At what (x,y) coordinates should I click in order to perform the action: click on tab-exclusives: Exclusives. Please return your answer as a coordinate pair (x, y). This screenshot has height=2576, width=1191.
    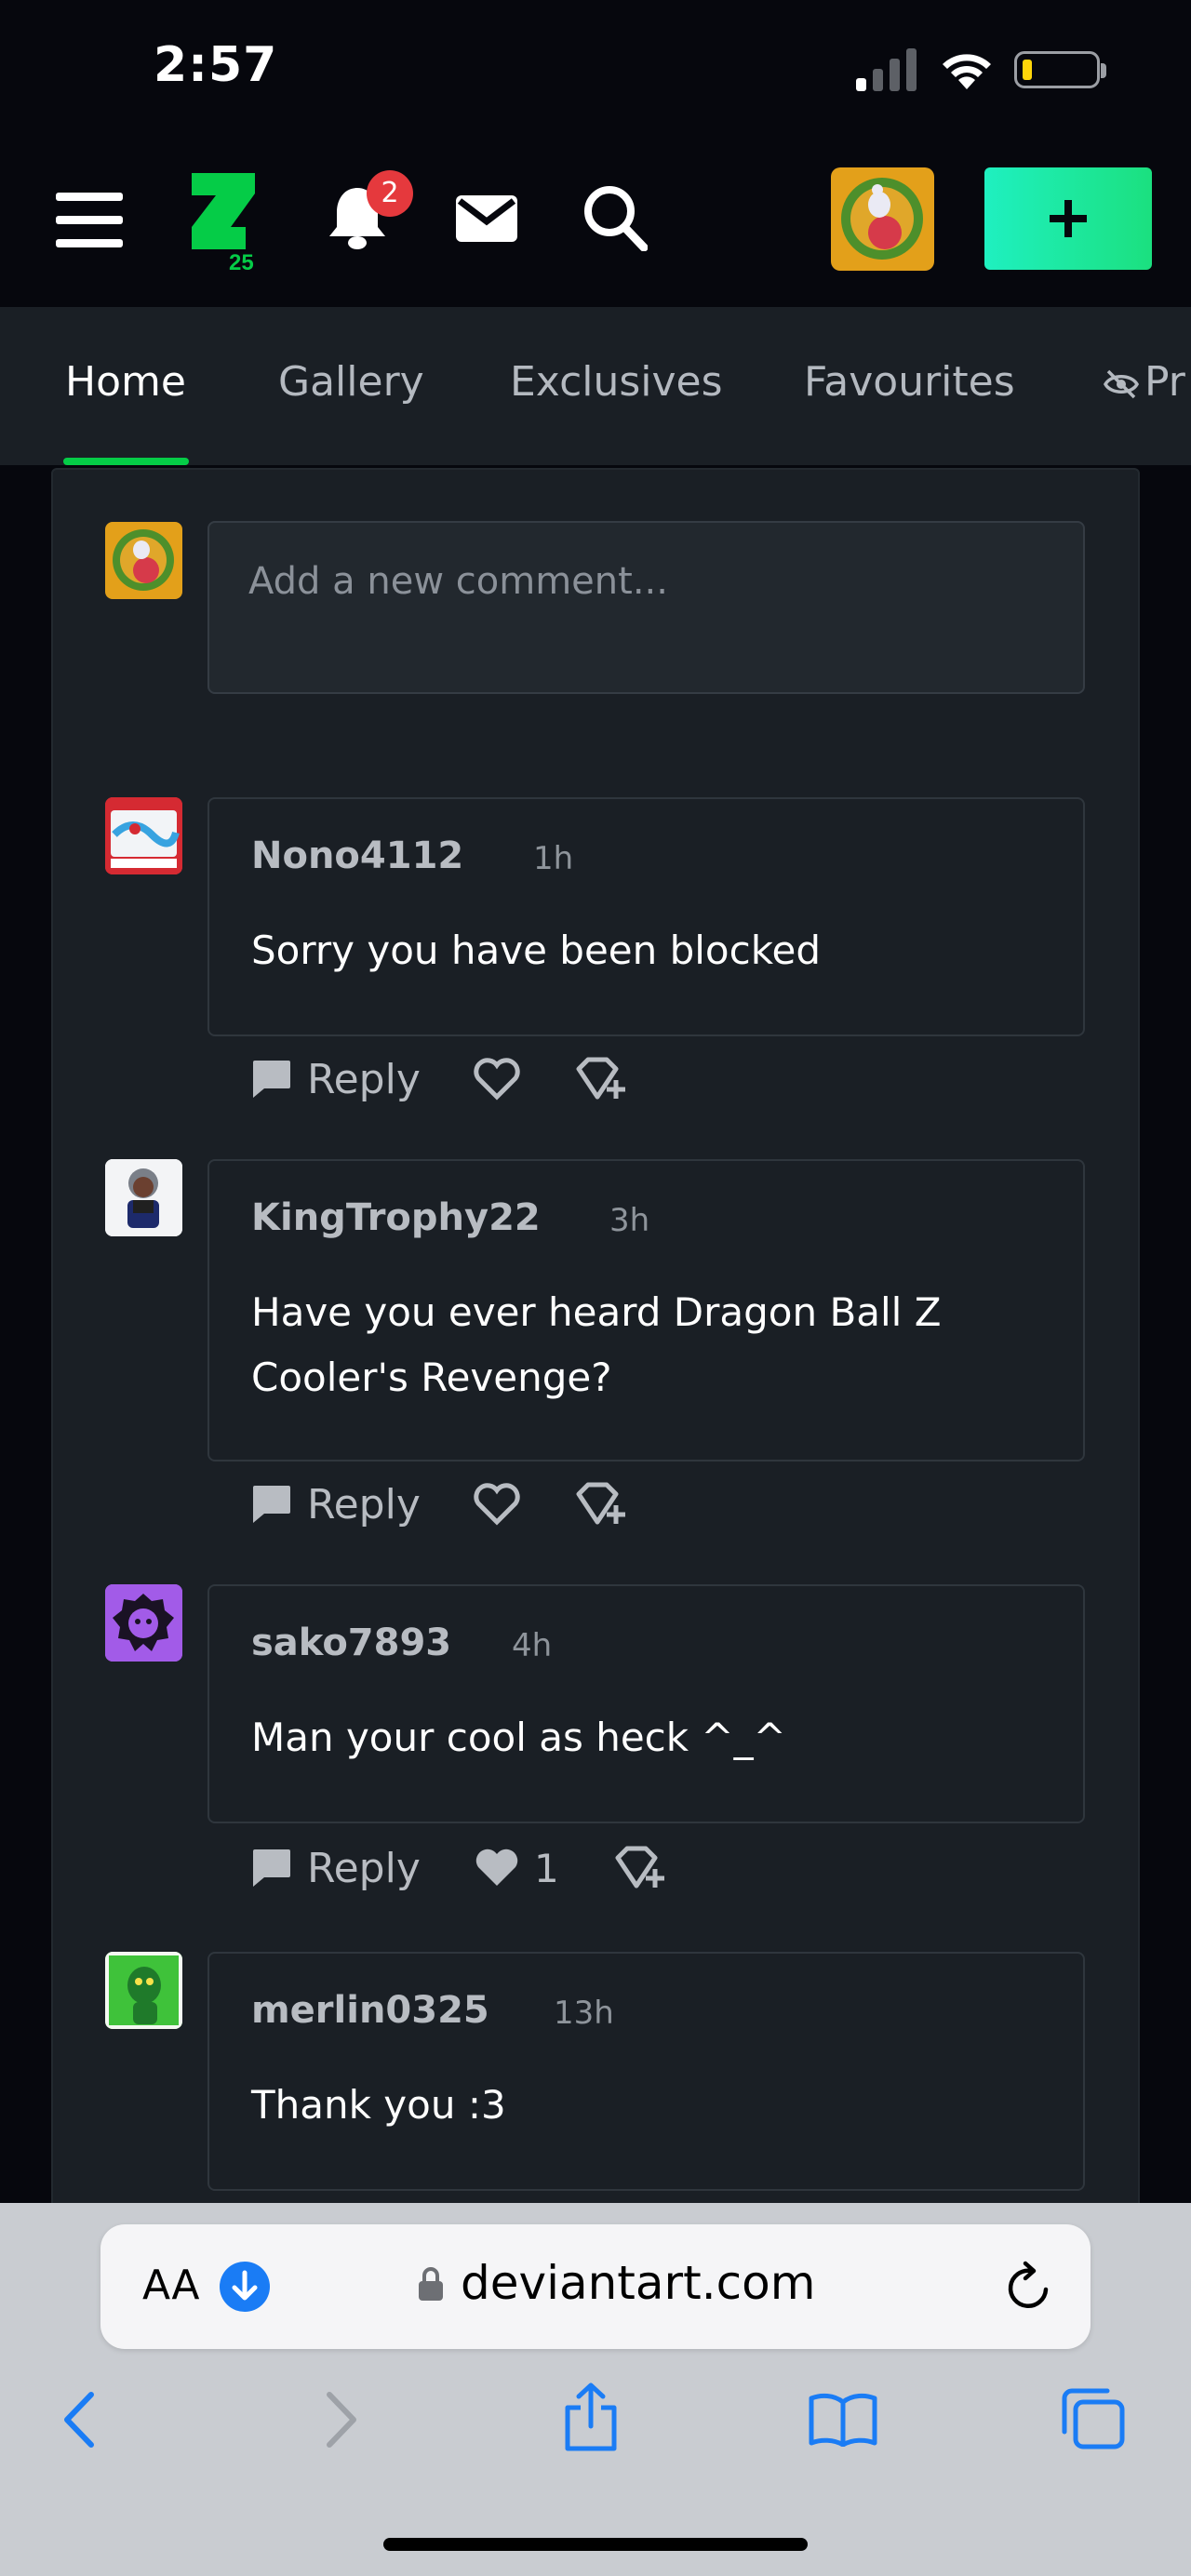
    Looking at the image, I should click on (616, 382).